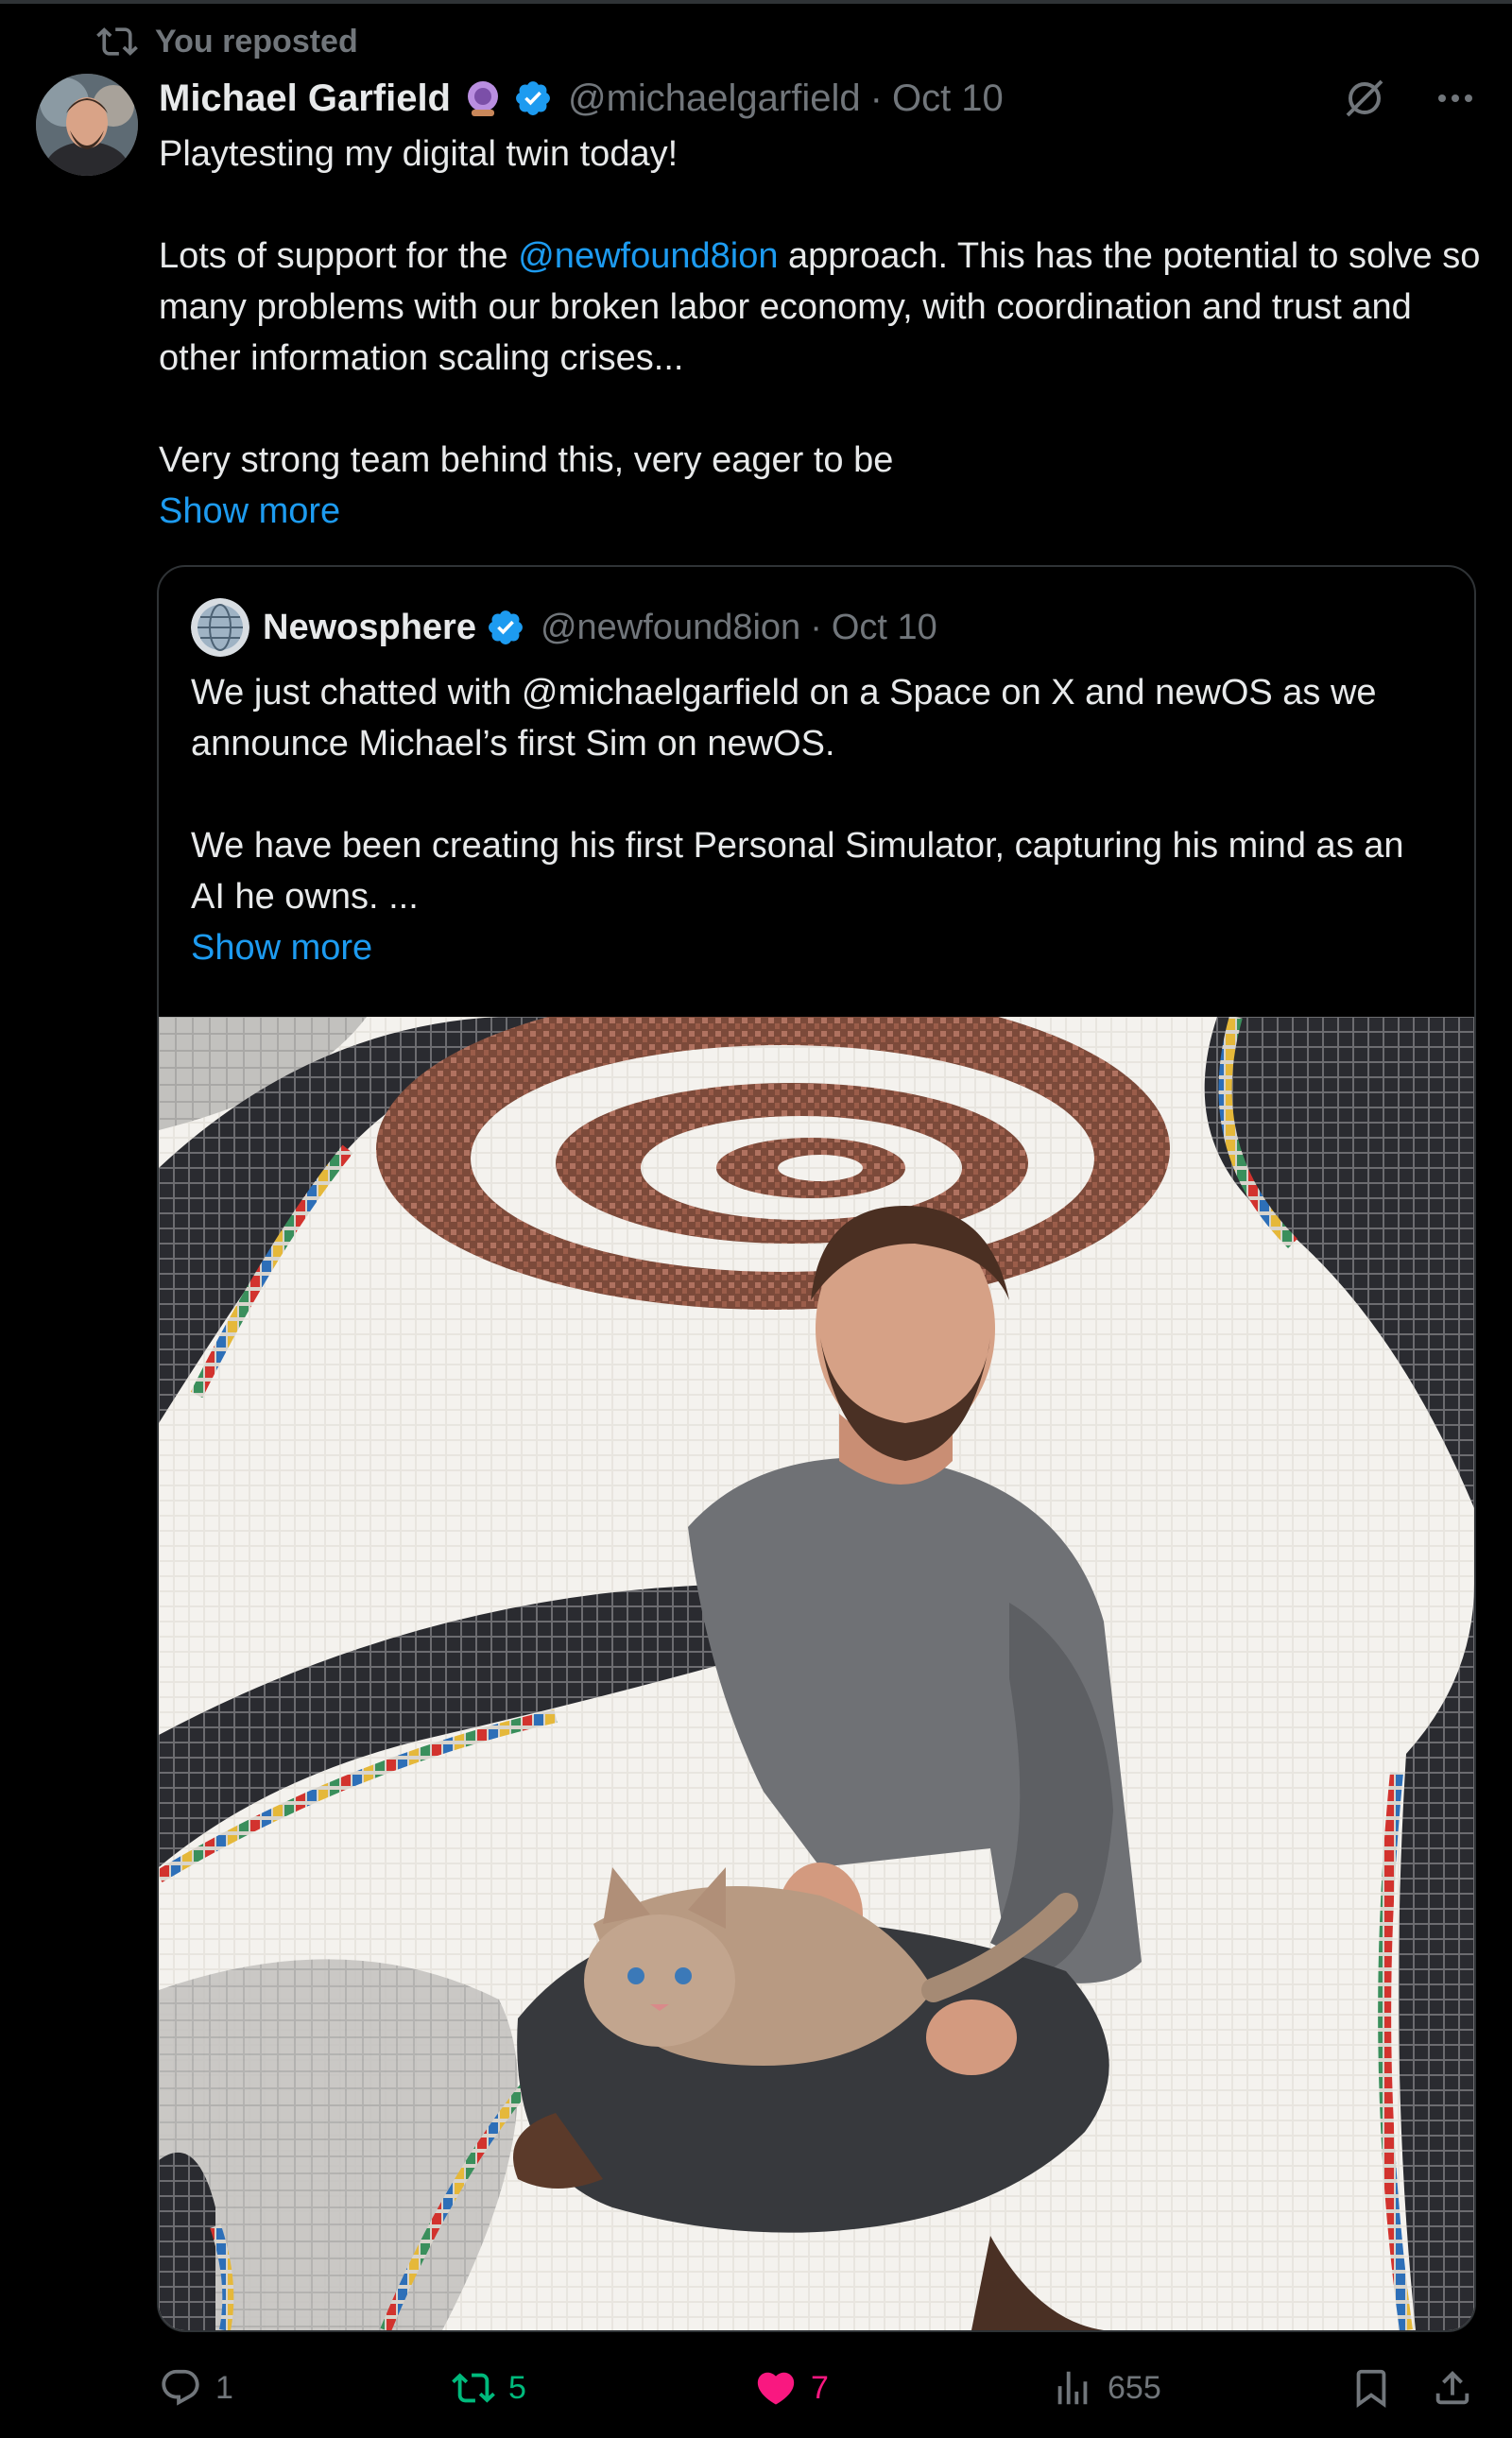 Image resolution: width=1512 pixels, height=2438 pixels. I want to click on like-count: 7, so click(820, 2388).